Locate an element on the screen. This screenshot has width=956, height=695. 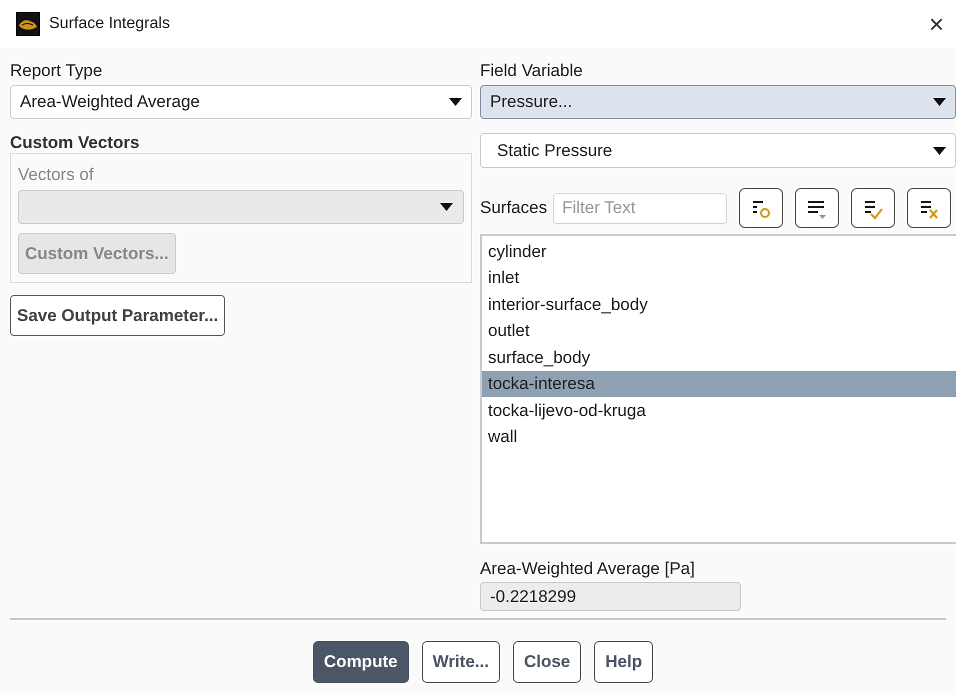
field-label: Surfaces is located at coordinates (514, 208).